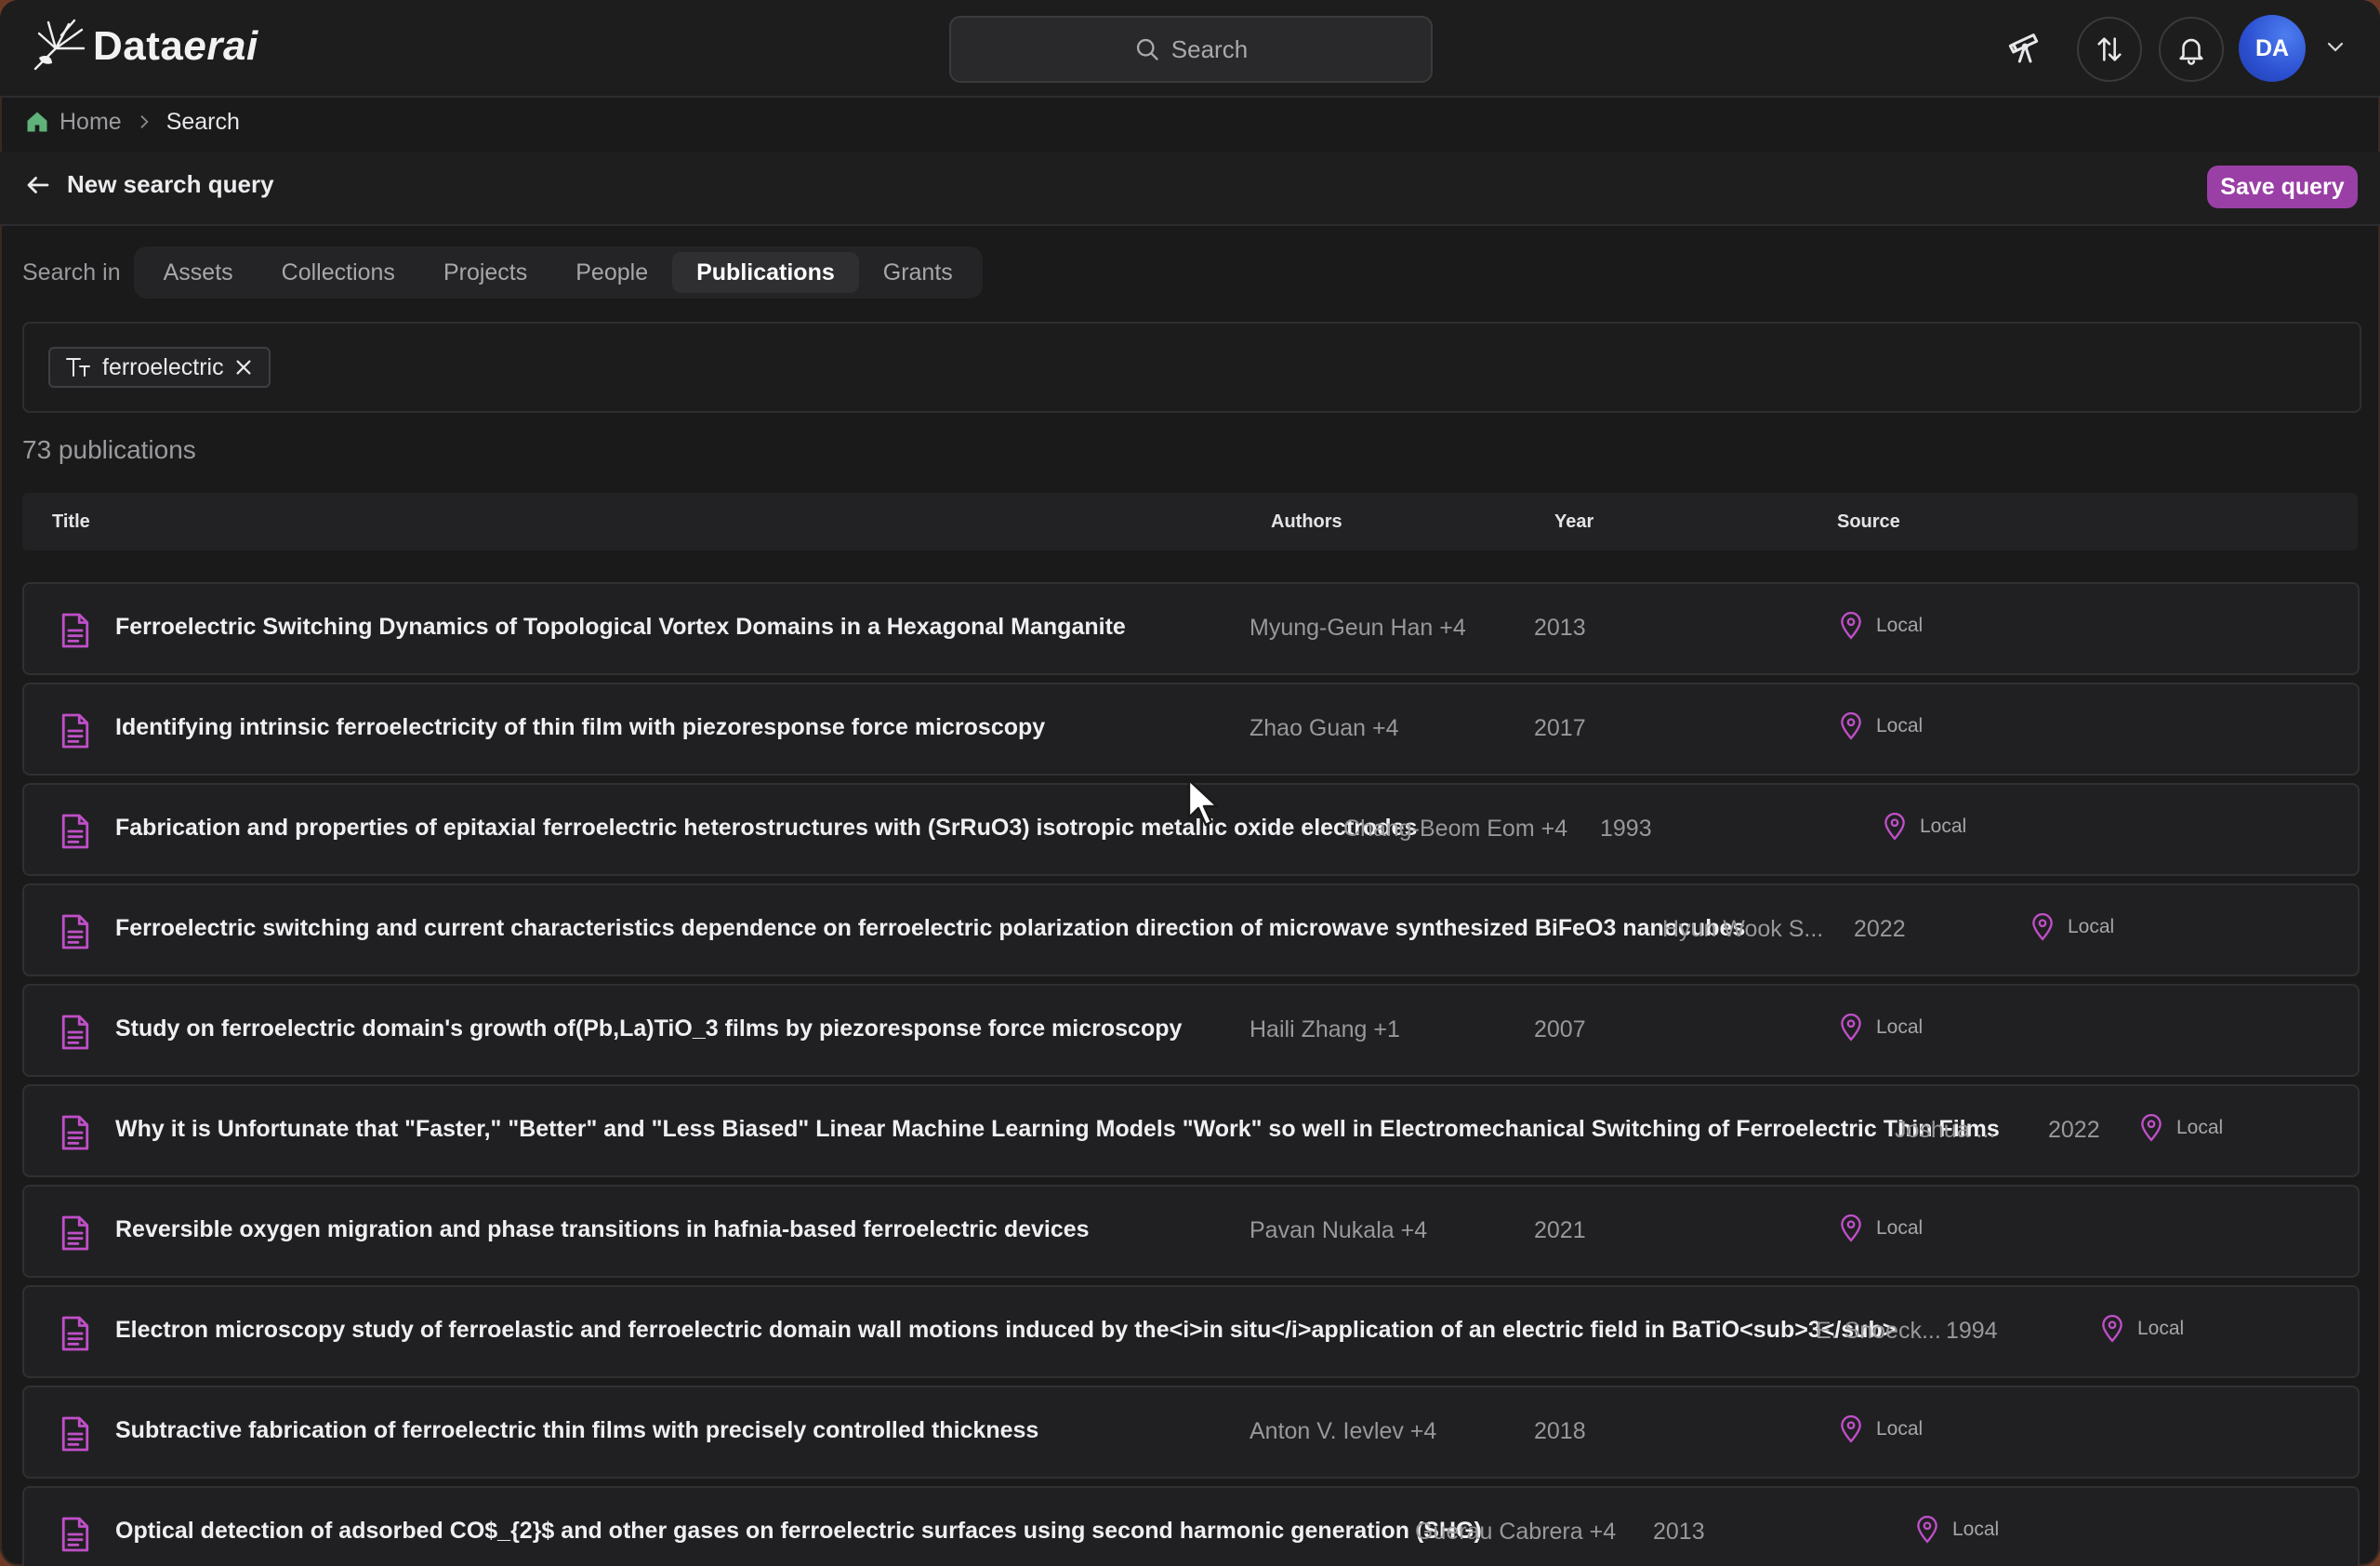 Image resolution: width=2380 pixels, height=1566 pixels. Describe the element at coordinates (1209, 48) in the screenshot. I see `search-placeholder: Search` at that location.